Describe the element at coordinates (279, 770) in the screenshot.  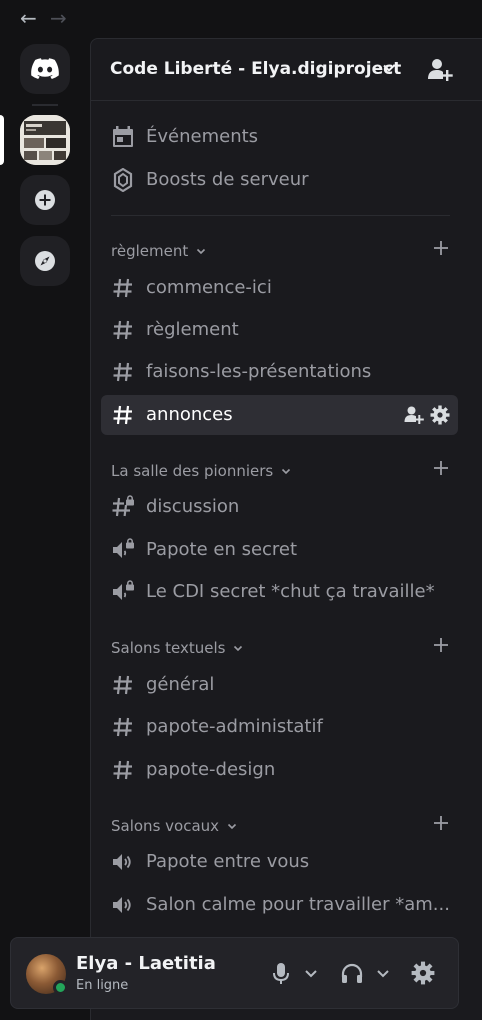
I see `channel-papote-design: papote-design` at that location.